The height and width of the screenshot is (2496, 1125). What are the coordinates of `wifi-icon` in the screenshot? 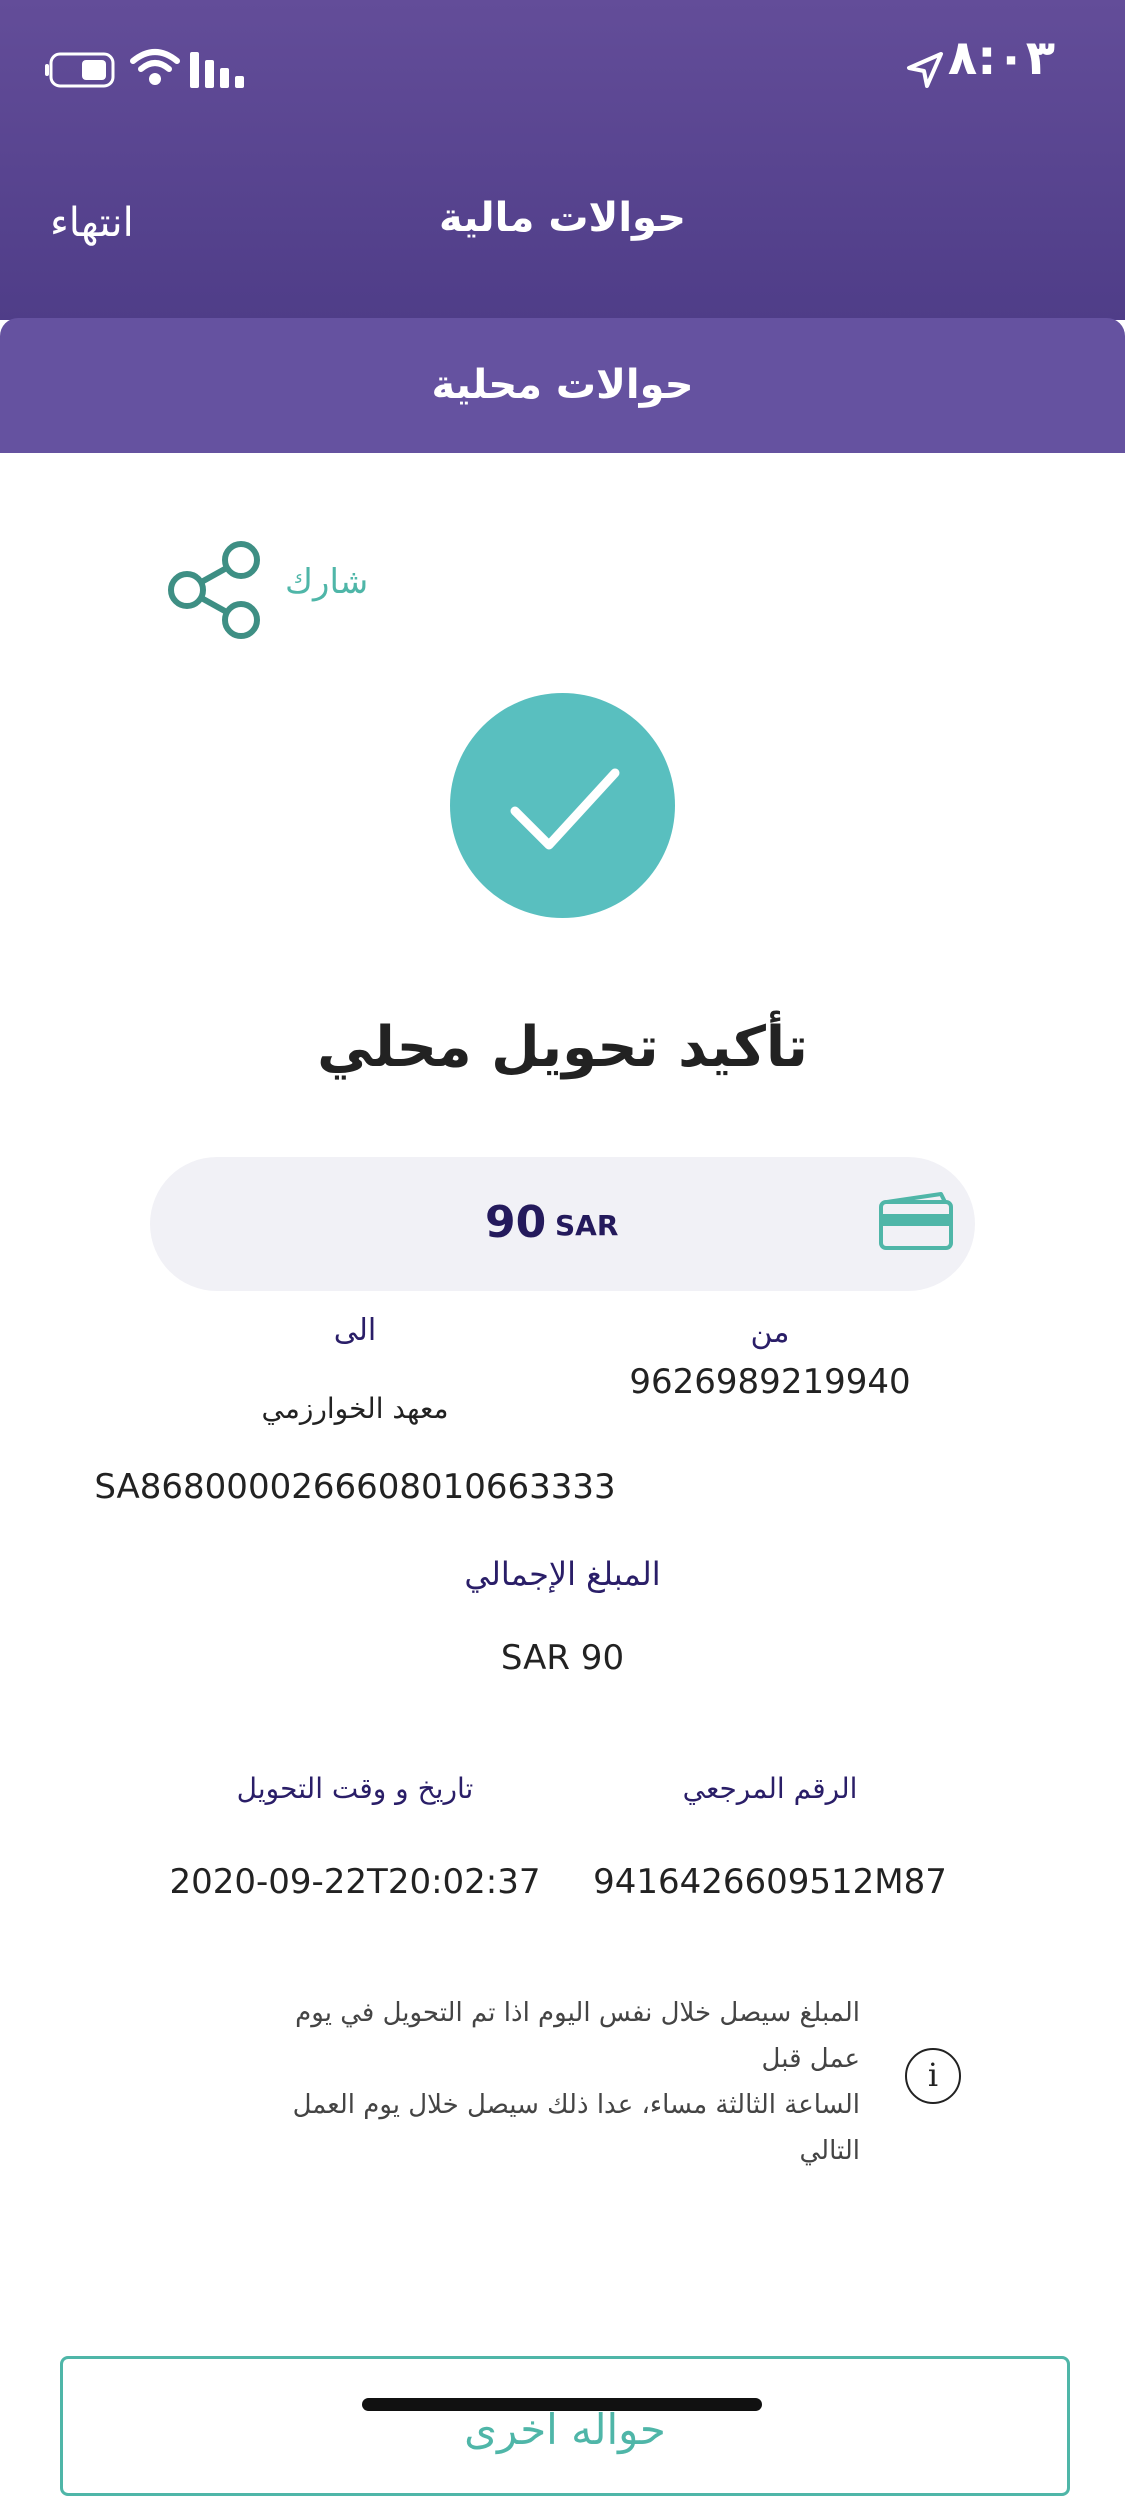 It's located at (155, 67).